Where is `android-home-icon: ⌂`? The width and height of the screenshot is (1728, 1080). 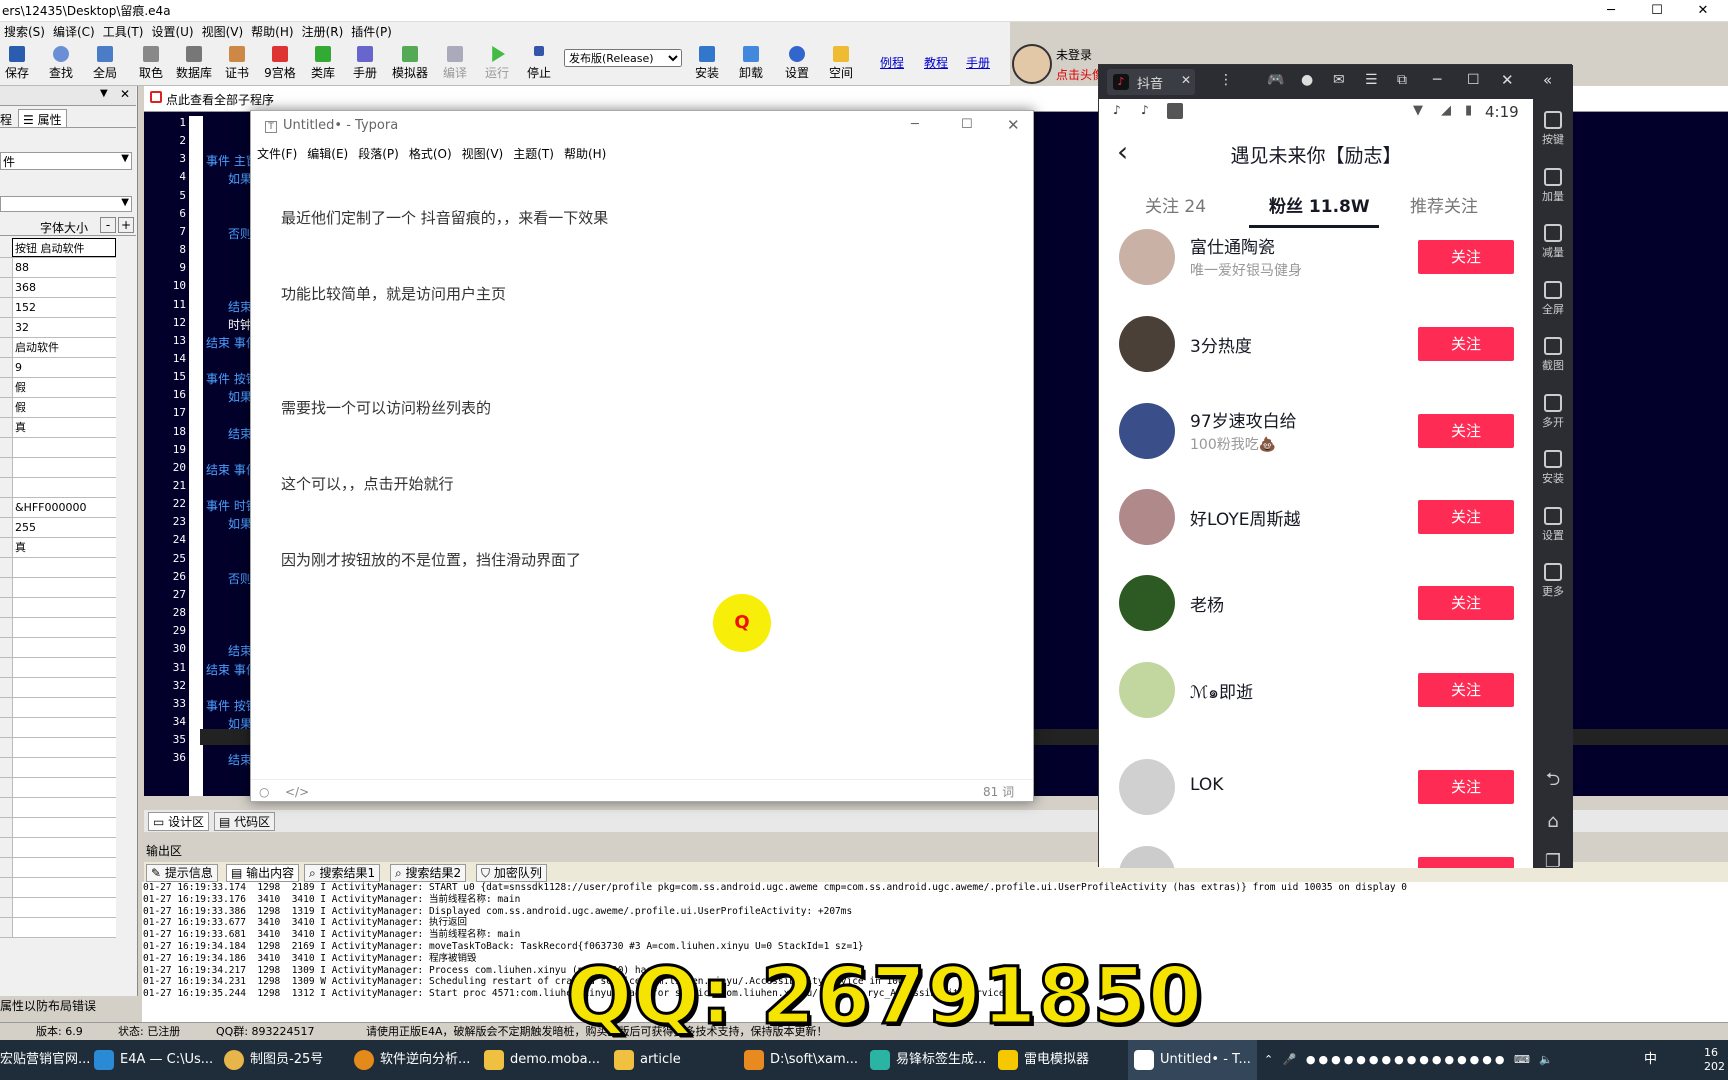 android-home-icon: ⌂ is located at coordinates (1553, 821).